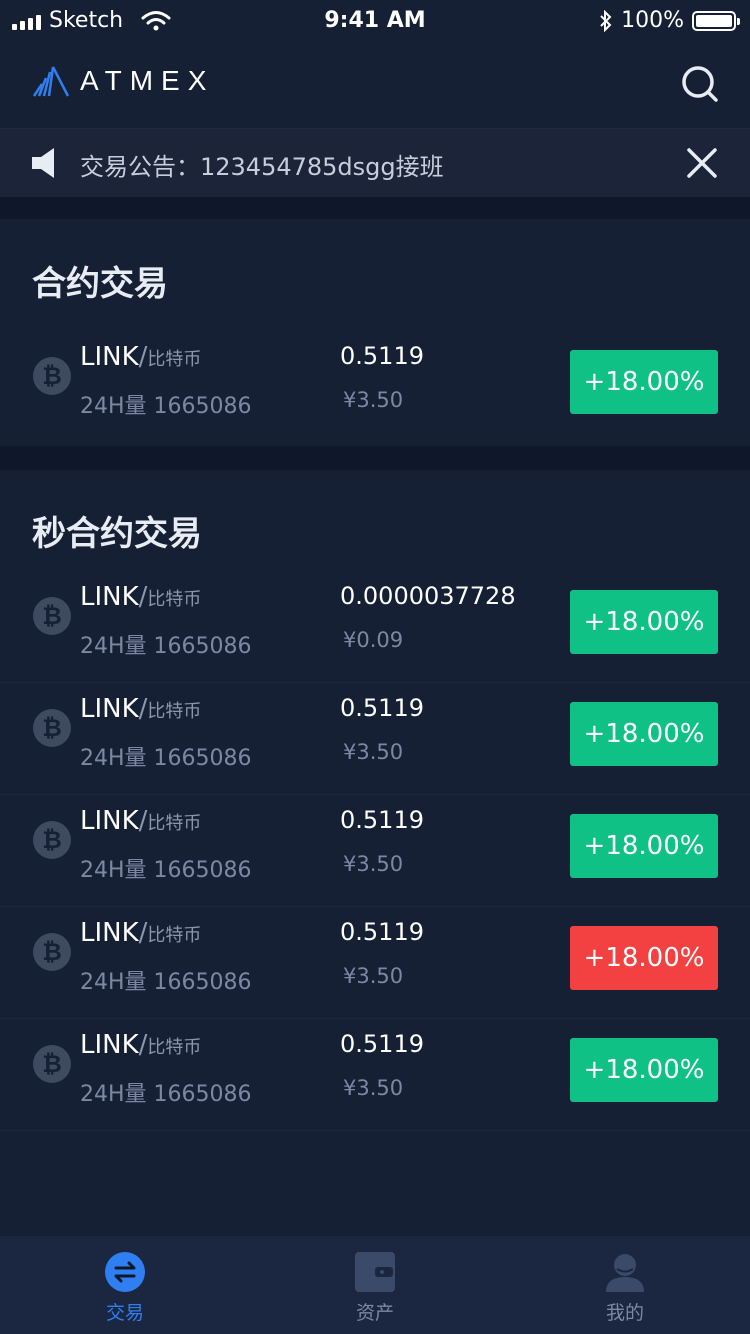 This screenshot has height=1334, width=750. I want to click on tab-label: 我的, so click(624, 1313).